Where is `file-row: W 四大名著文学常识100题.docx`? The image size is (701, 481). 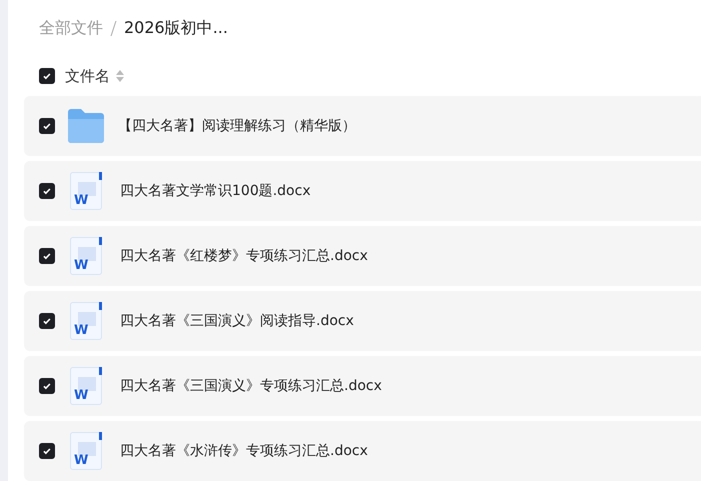 file-row: W 四大名著文学常识100题.docx is located at coordinates (362, 191).